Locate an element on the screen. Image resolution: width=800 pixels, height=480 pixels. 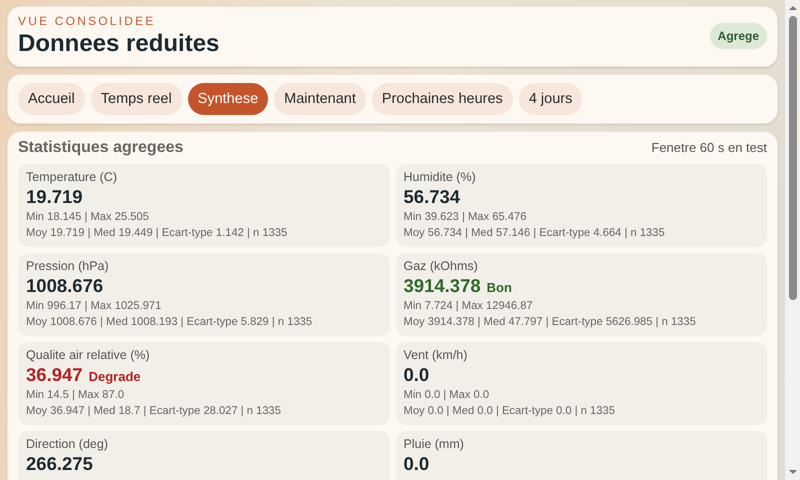
metric-status: Degrade is located at coordinates (114, 376).